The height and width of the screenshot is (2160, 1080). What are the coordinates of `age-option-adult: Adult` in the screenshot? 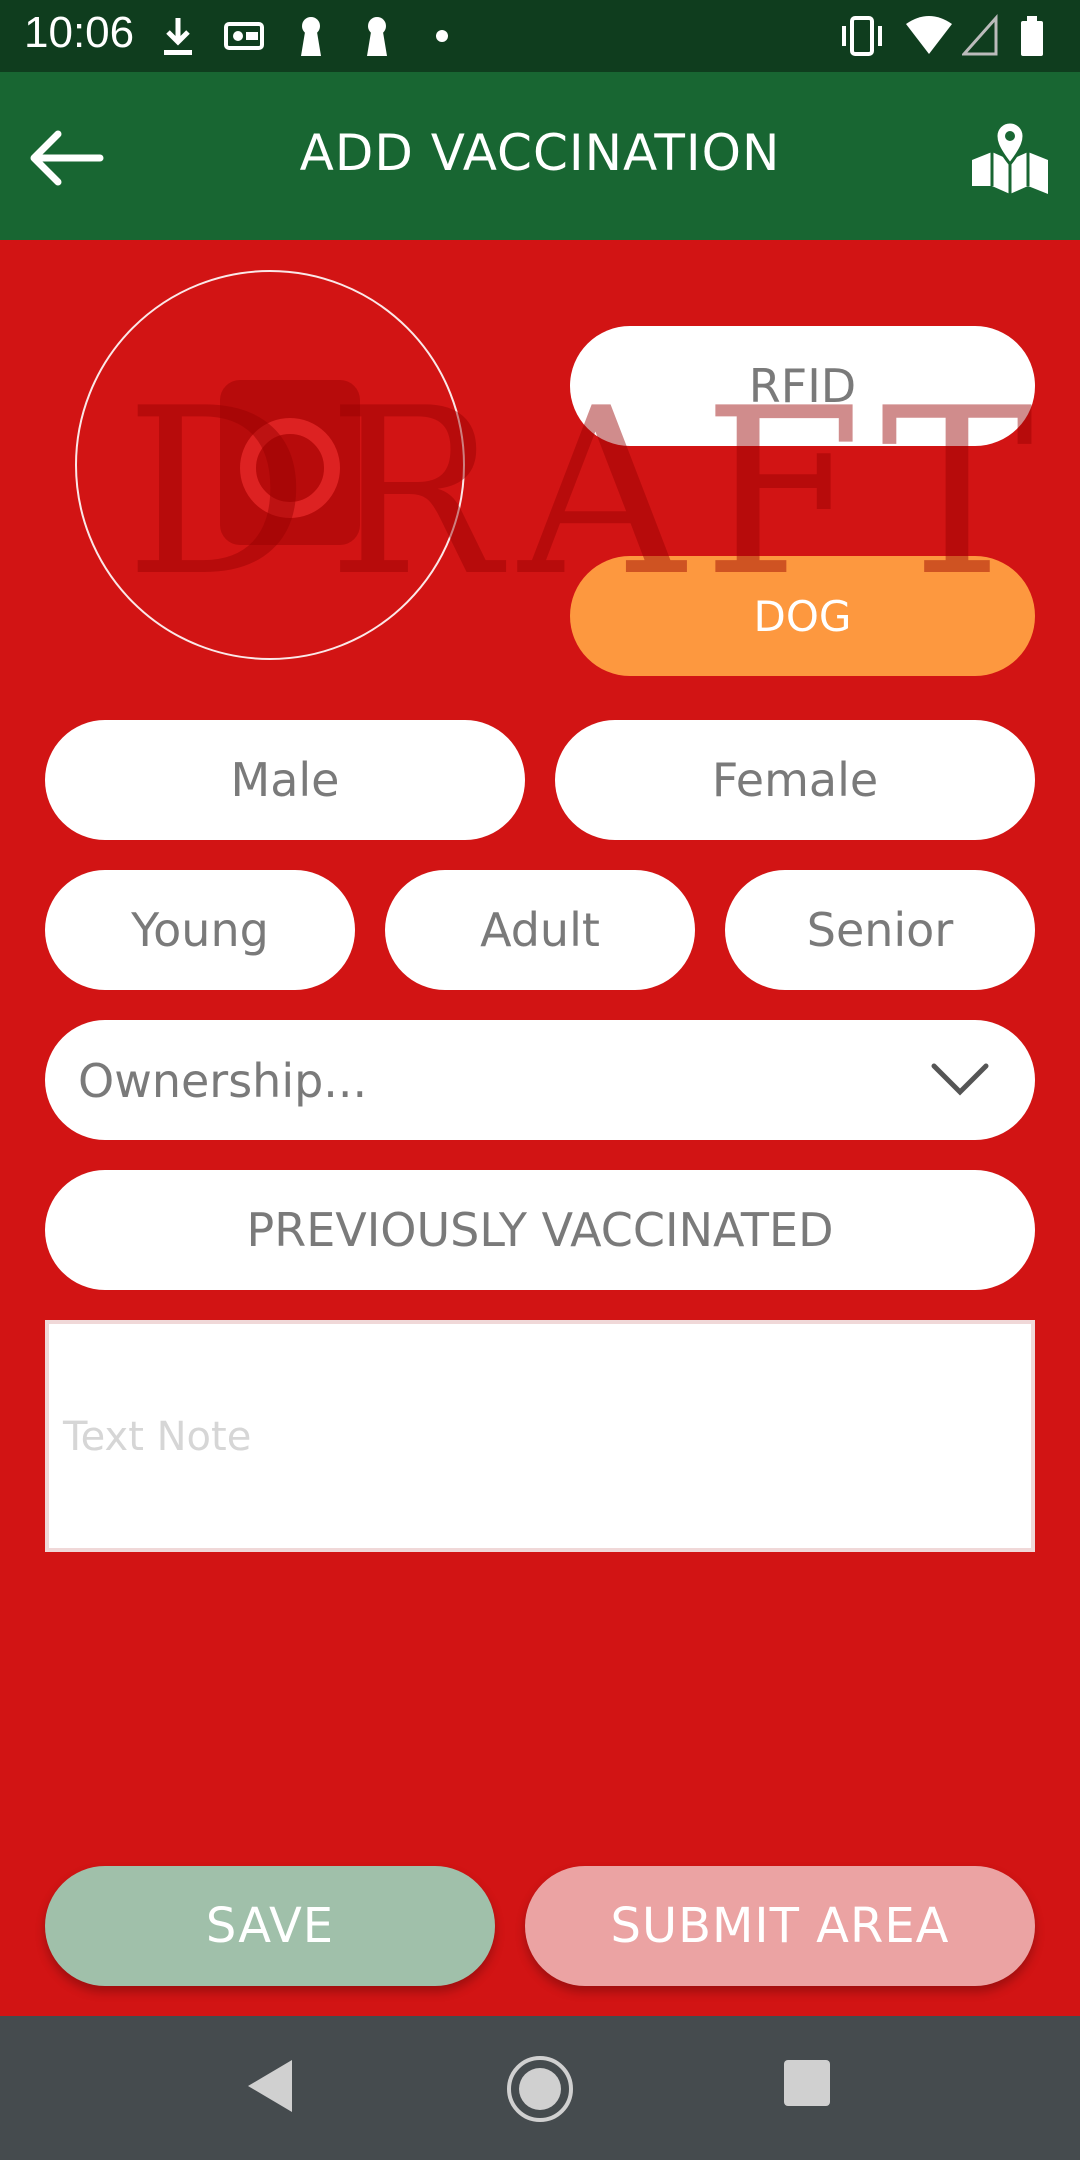 It's located at (540, 930).